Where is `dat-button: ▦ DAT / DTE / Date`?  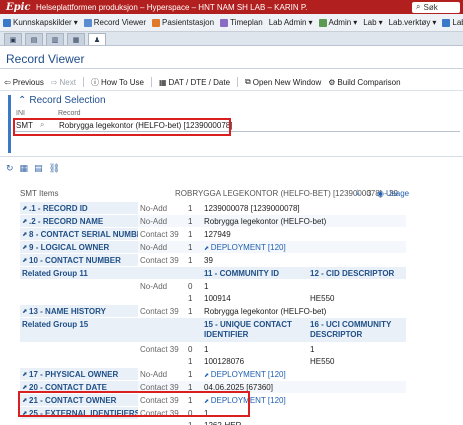 dat-button: ▦ DAT / DTE / Date is located at coordinates (194, 82).